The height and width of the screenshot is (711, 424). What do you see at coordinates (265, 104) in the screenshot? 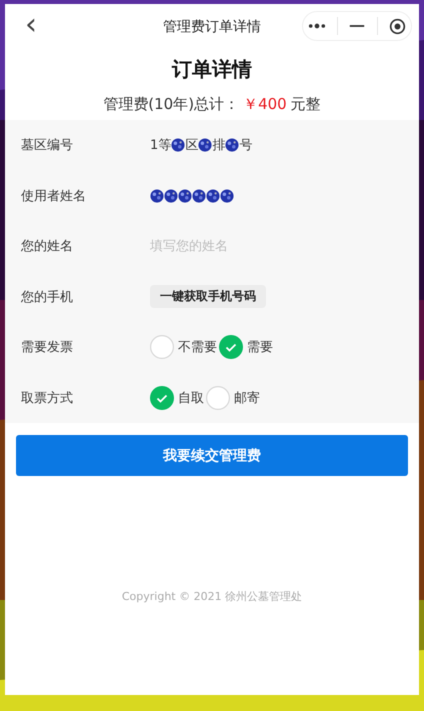
I see `total-amount: ￥400` at bounding box center [265, 104].